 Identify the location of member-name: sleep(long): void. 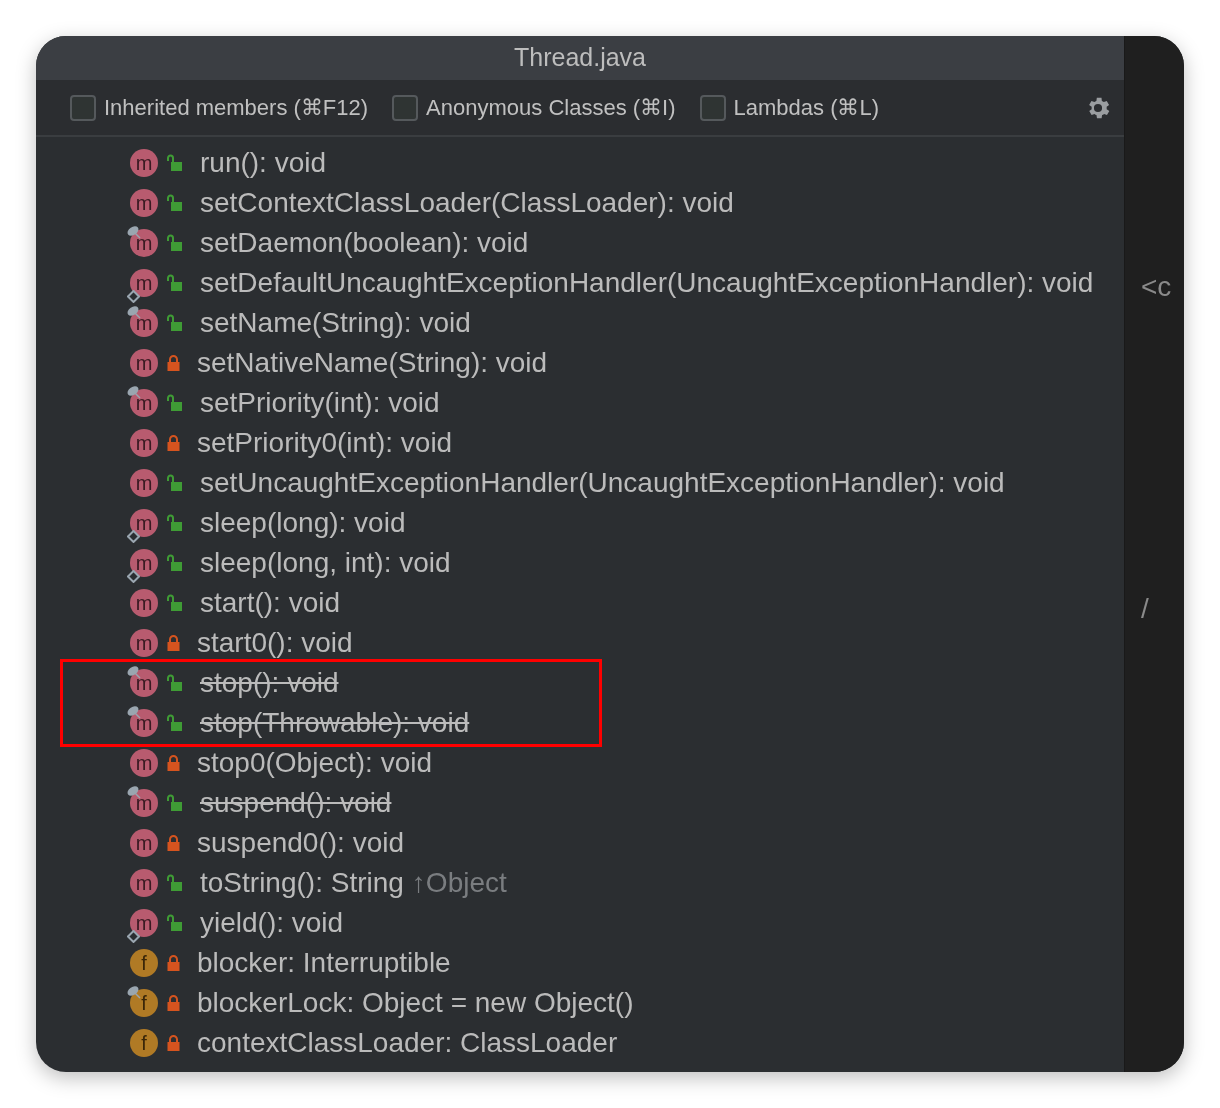
(303, 523).